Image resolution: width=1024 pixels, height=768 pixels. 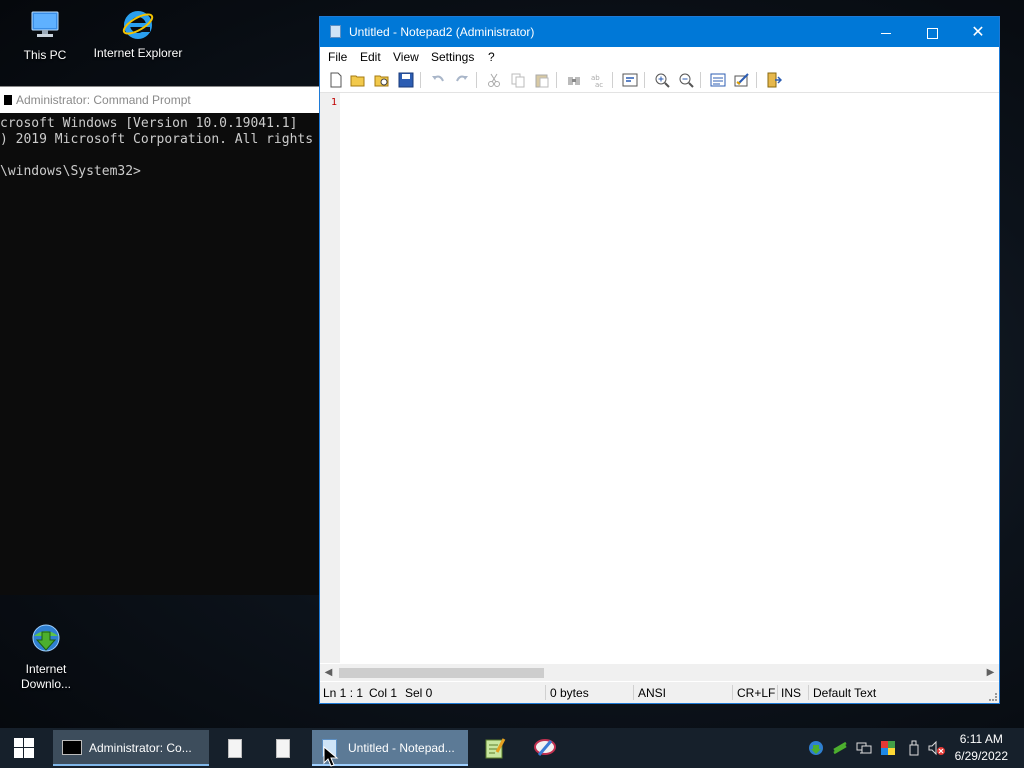 I want to click on schemes-icon, so click(x=718, y=80).